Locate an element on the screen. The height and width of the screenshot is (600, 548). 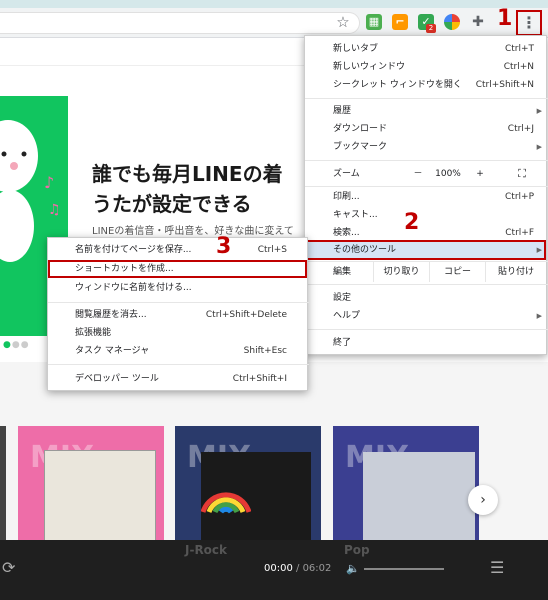
zoom-row: ズーム － 100% + ⛶ is located at coordinates (426, 174).